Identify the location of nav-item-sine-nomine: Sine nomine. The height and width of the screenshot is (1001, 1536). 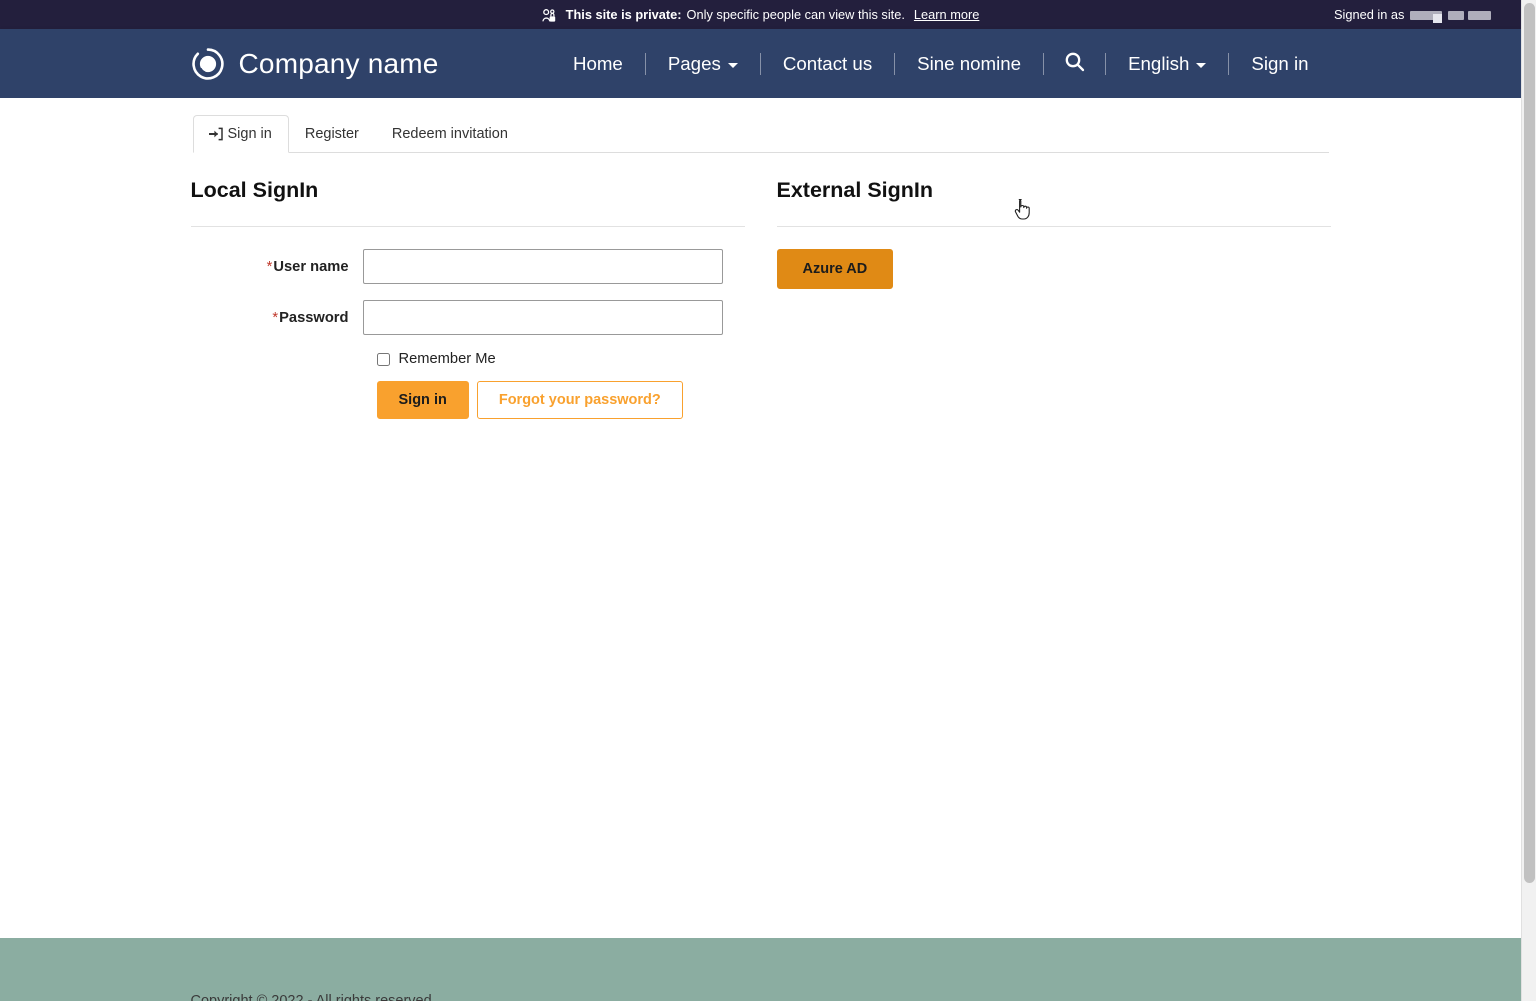
(969, 64).